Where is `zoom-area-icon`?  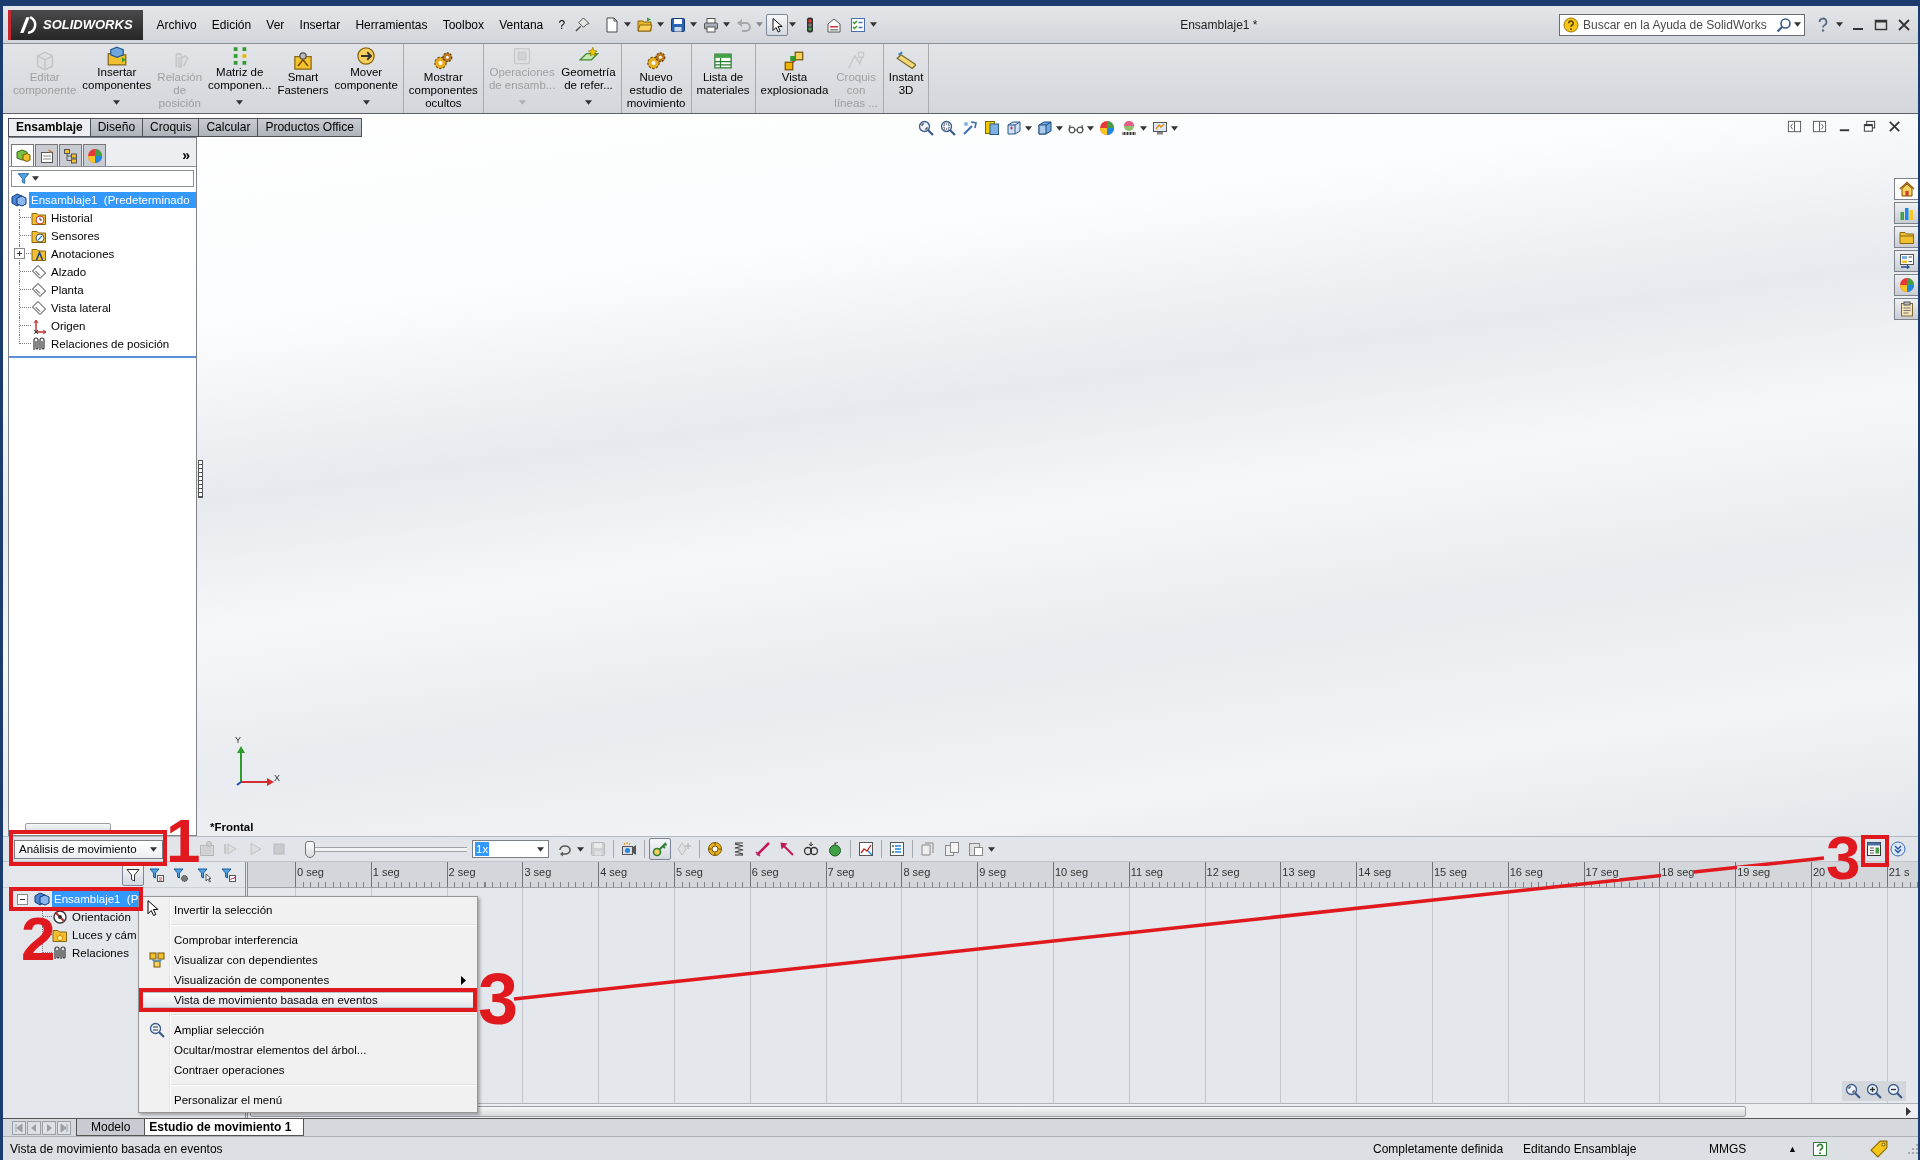 zoom-area-icon is located at coordinates (947, 128).